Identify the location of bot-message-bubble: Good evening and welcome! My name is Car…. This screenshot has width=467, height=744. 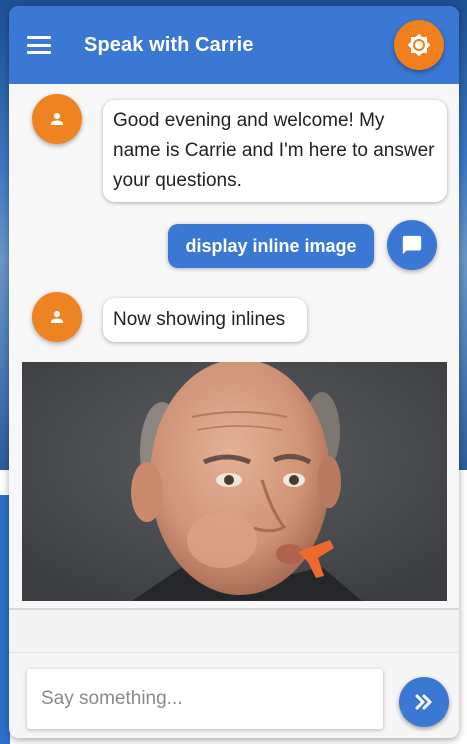
(275, 151).